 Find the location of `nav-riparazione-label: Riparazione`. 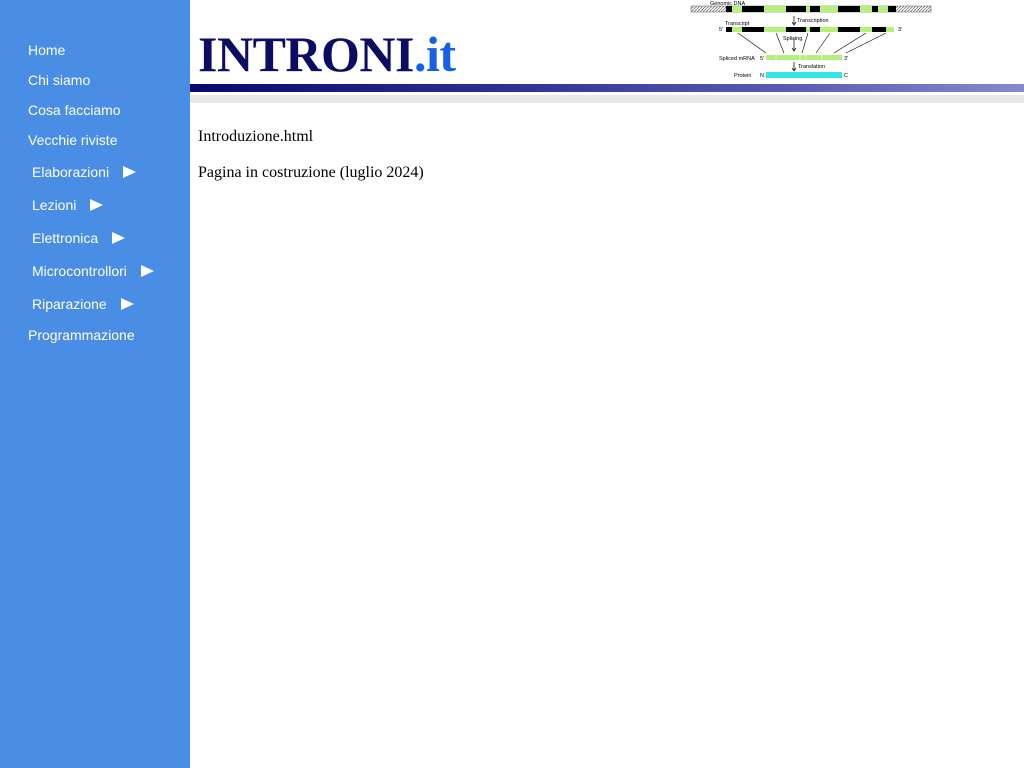

nav-riparazione-label: Riparazione is located at coordinates (69, 304).